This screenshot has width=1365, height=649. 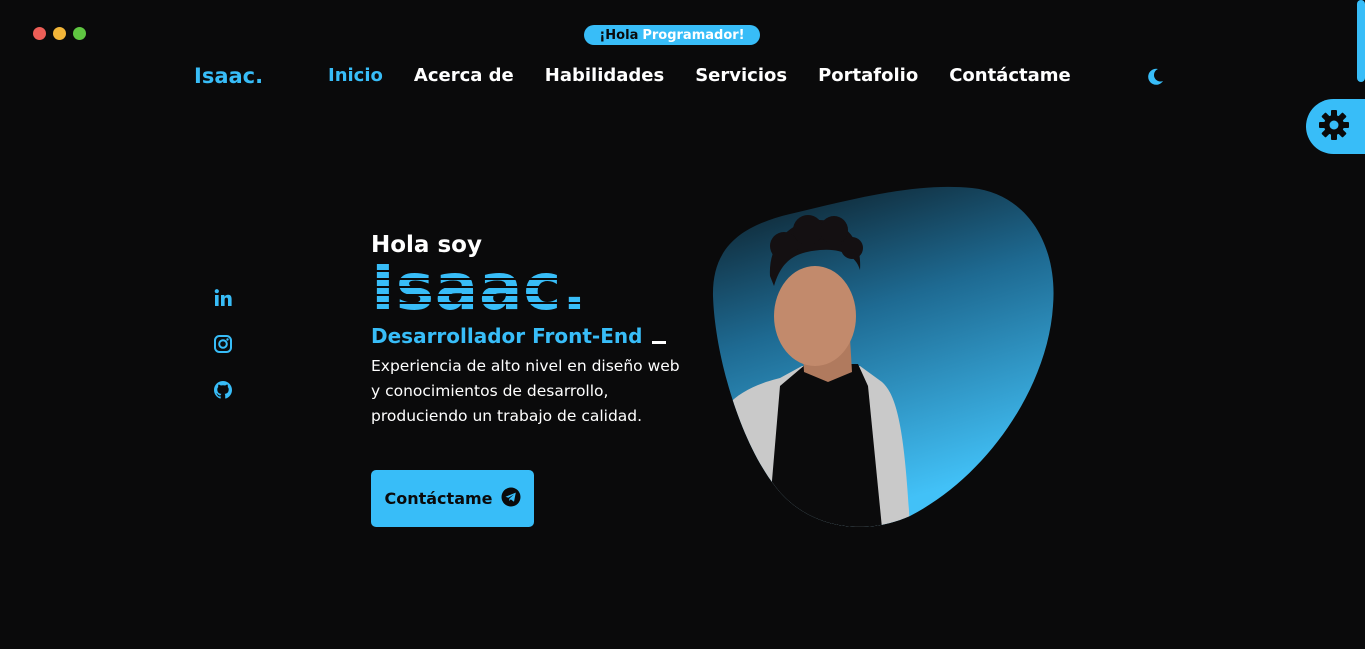 I want to click on nav-item-servicios: Servicios, so click(x=741, y=75).